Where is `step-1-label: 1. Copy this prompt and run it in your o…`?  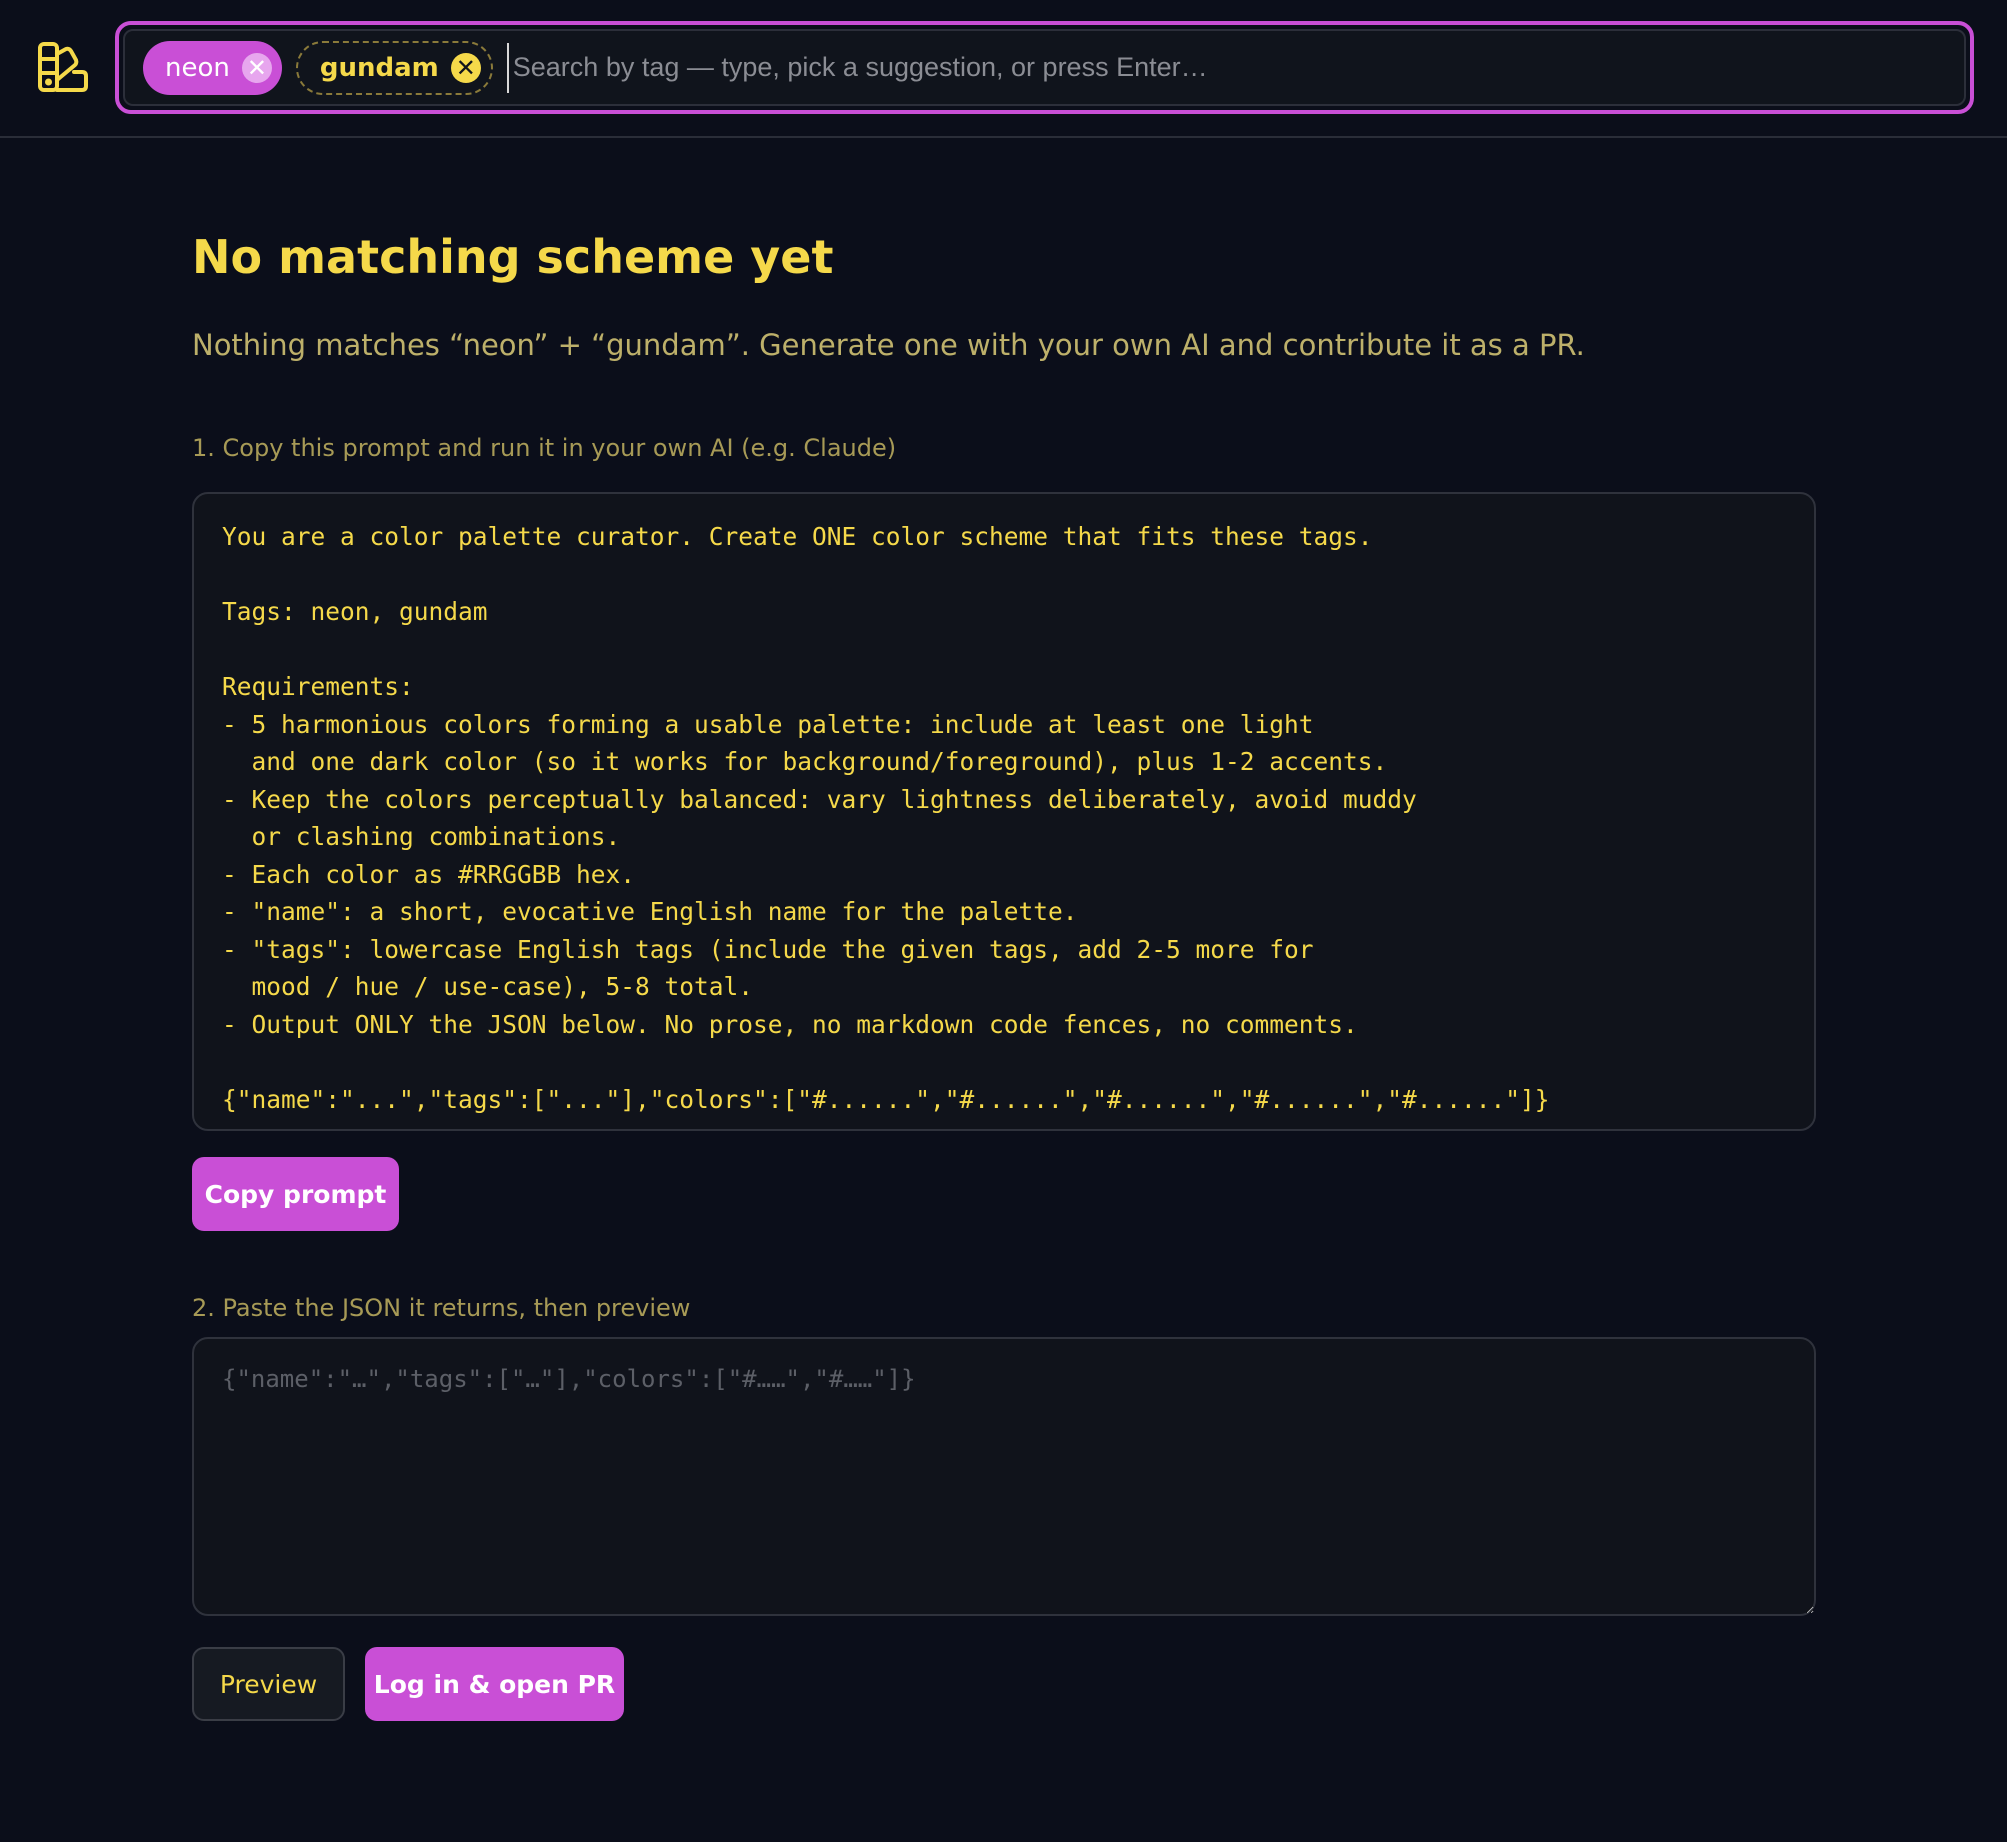
step-1-label: 1. Copy this prompt and run it in your o… is located at coordinates (544, 448).